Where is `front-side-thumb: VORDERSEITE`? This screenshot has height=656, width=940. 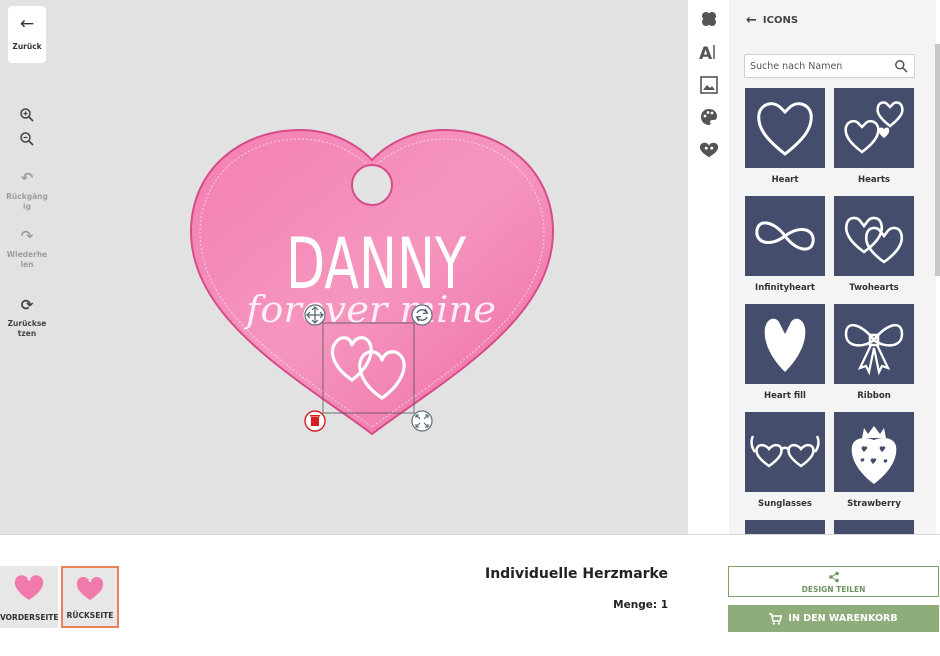
front-side-thumb: VORDERSEITE is located at coordinates (29, 597).